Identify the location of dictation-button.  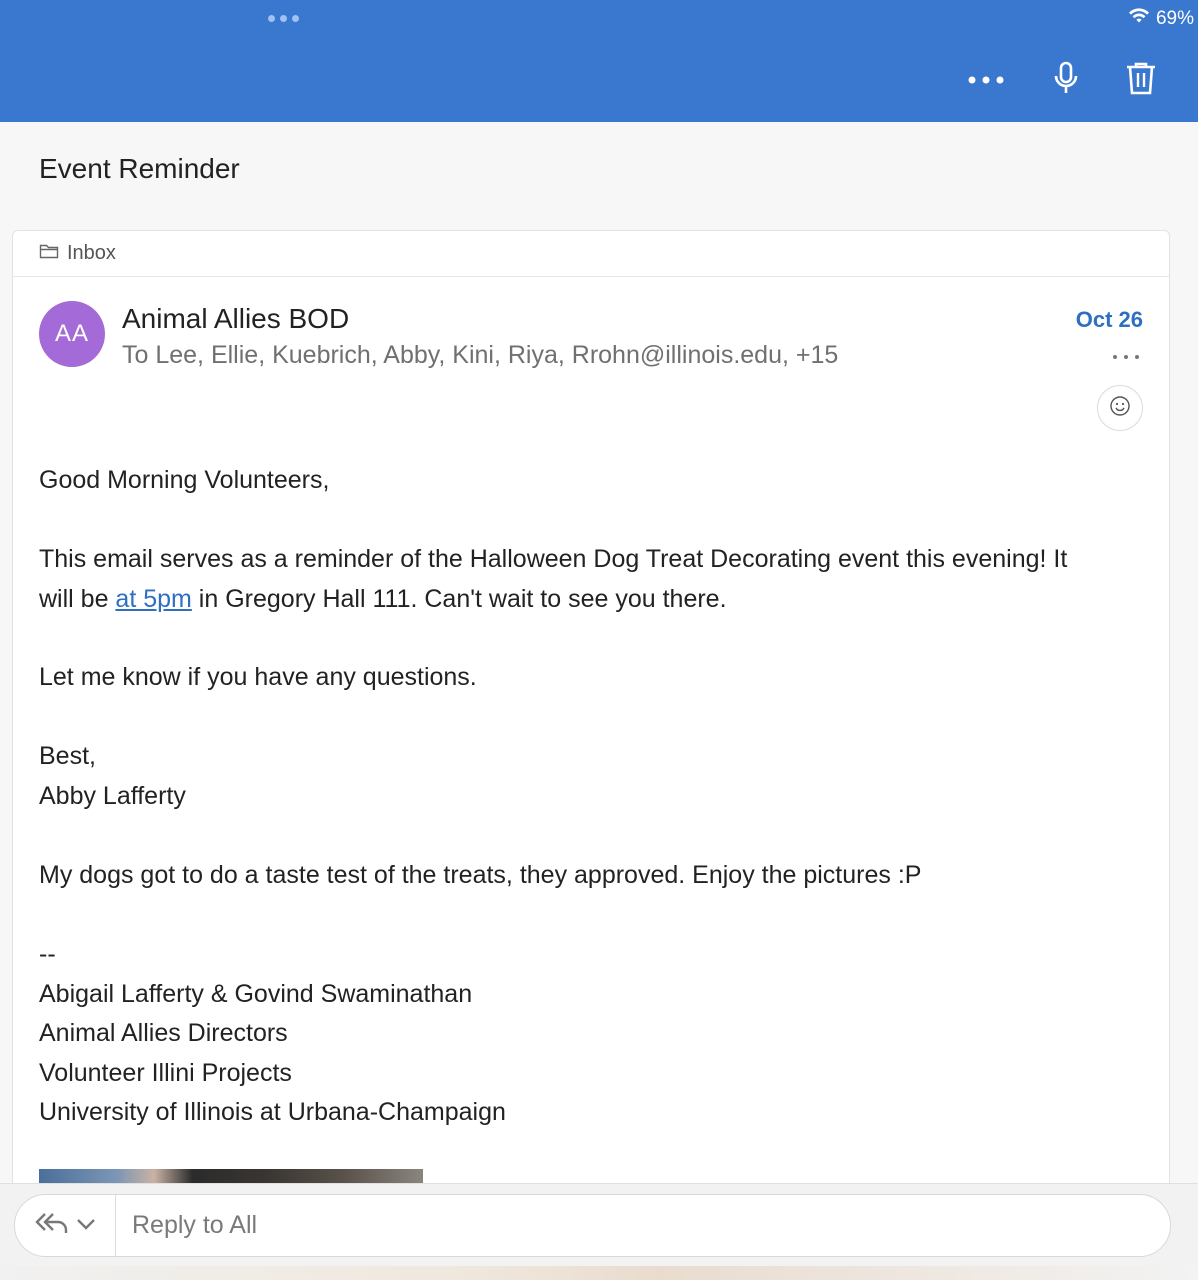
(1066, 80).